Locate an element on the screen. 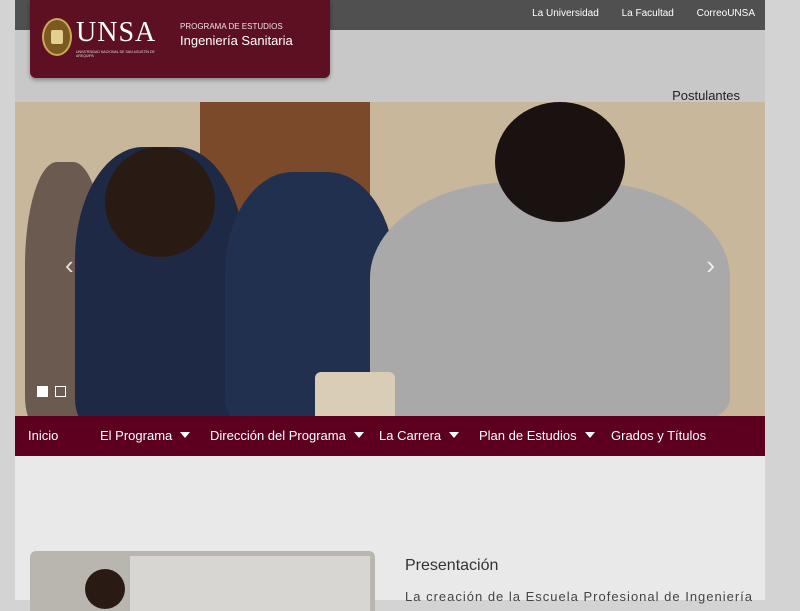 This screenshot has height=611, width=800. university-seal-icon is located at coordinates (57, 37).